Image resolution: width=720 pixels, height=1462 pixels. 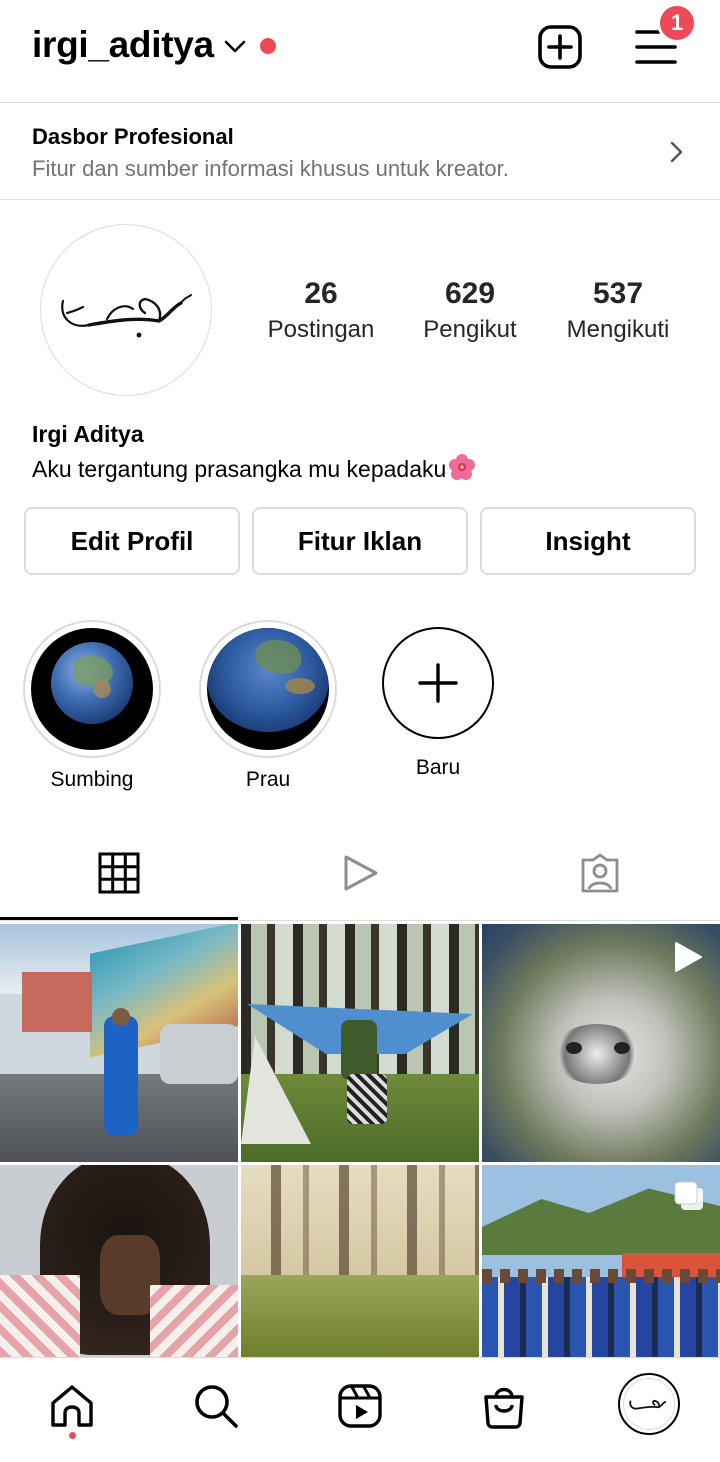 What do you see at coordinates (321, 293) in the screenshot?
I see `posts-count: 26` at bounding box center [321, 293].